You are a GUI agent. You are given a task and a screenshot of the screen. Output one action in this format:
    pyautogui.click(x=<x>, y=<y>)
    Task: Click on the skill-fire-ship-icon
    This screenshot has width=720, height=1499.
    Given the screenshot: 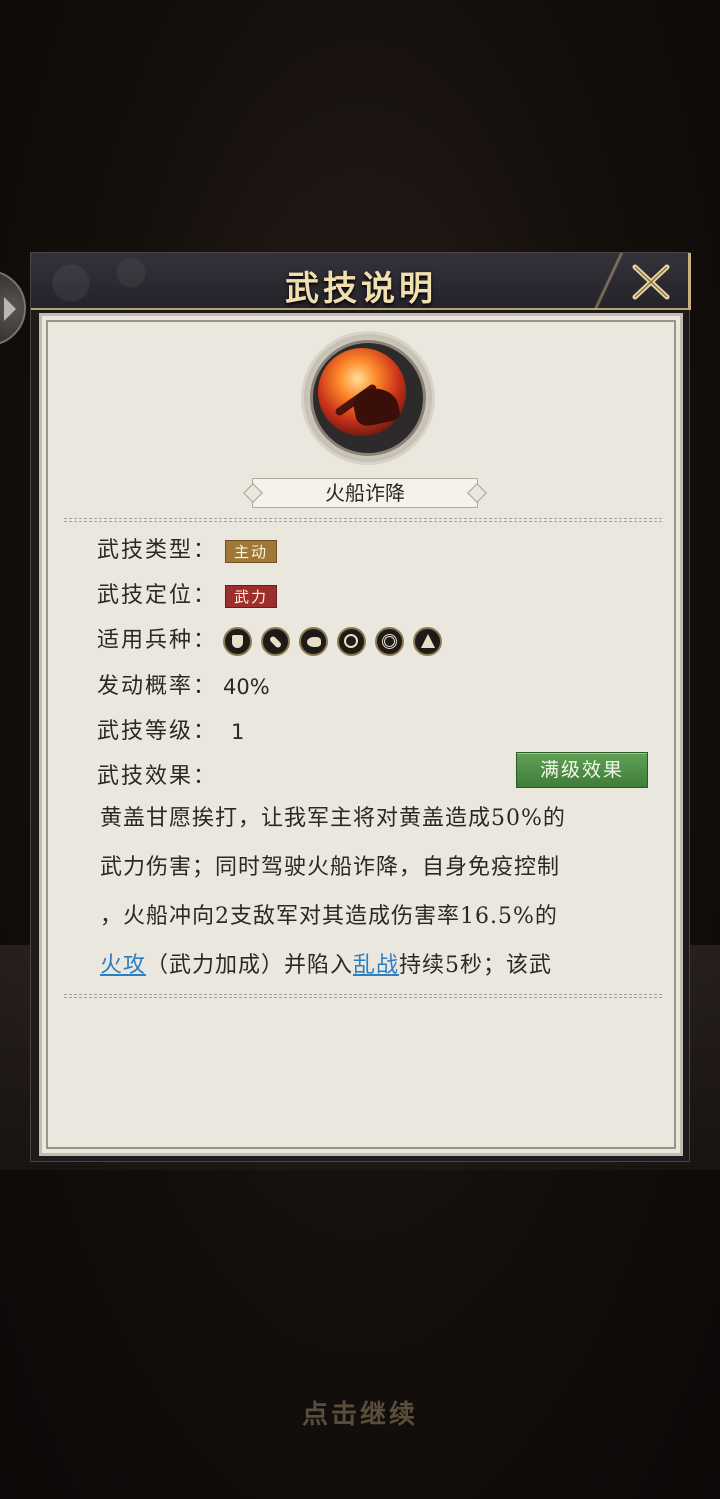 What is the action you would take?
    pyautogui.click(x=368, y=398)
    